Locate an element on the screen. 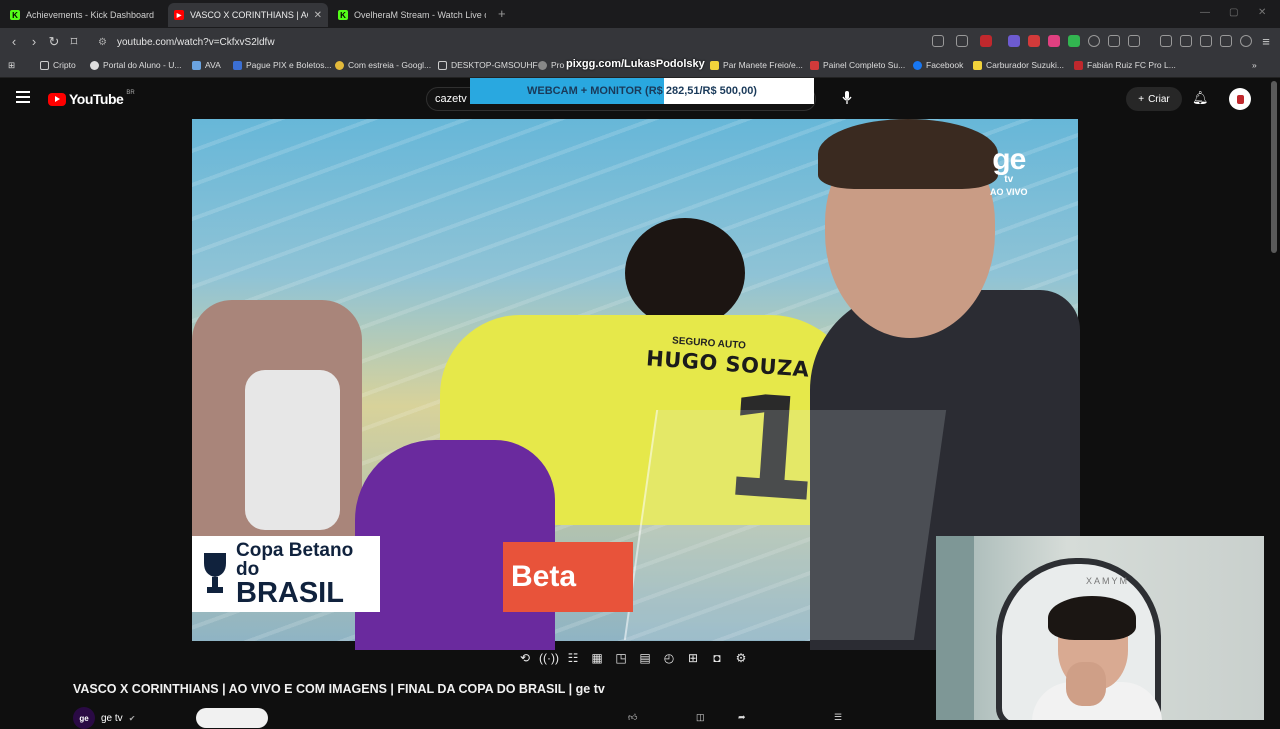 The image size is (1280, 729). speed-icon: ◴ is located at coordinates (669, 658).